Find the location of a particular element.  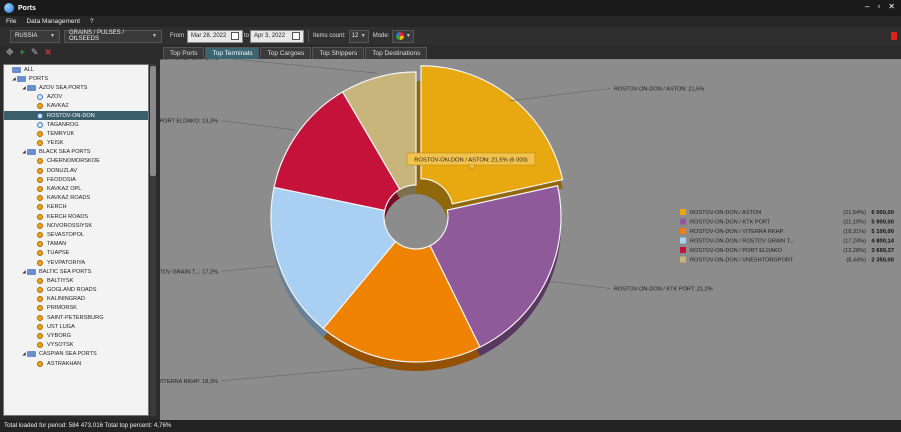

tree-item-label: ASTRAKHAN is located at coordinates (64, 363).